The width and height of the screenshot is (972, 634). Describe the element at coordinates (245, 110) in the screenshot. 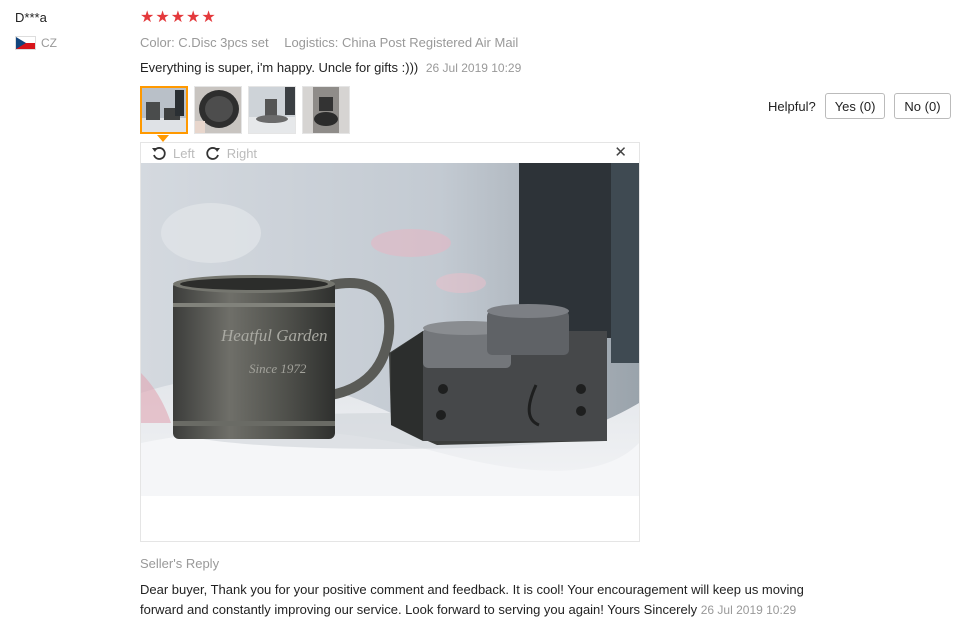

I see `review-photo-thumbnails` at that location.